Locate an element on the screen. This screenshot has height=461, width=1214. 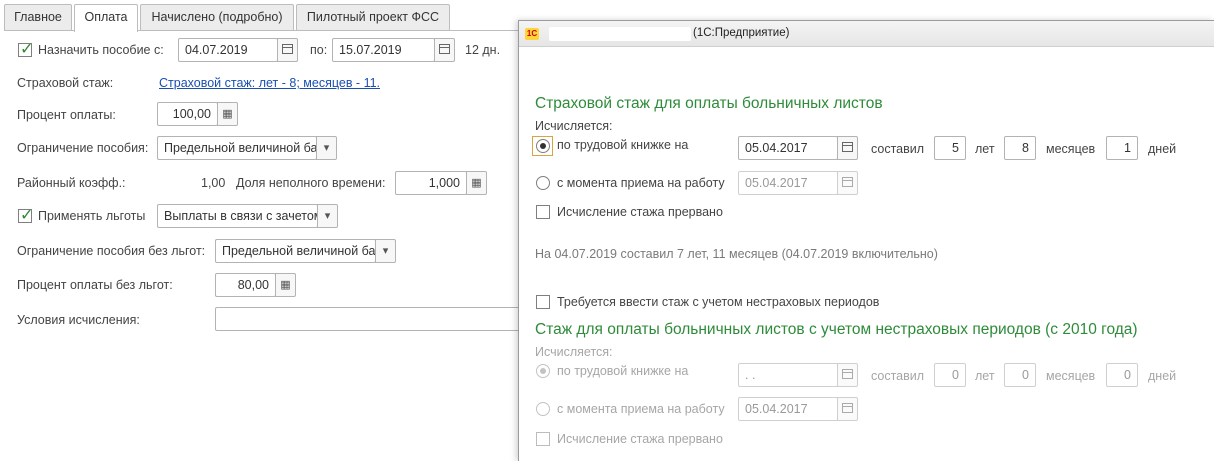
benefit-limit-select: Предельной величиной ба is located at coordinates (237, 148).